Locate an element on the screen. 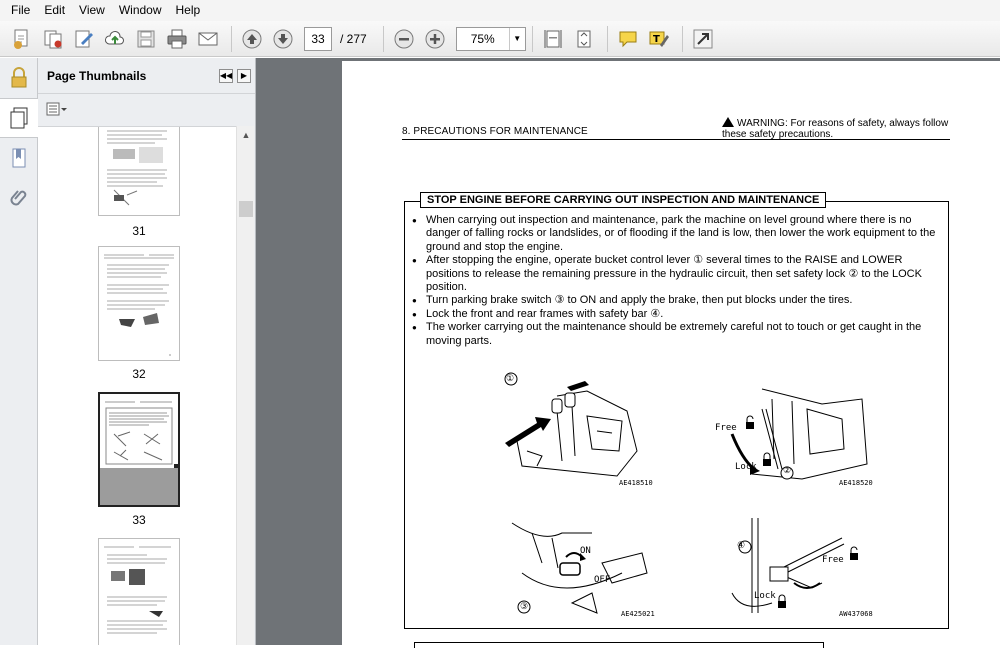  thumbnails-header: Page Thumbnails ◀◀ ▶ is located at coordinates (146, 76).